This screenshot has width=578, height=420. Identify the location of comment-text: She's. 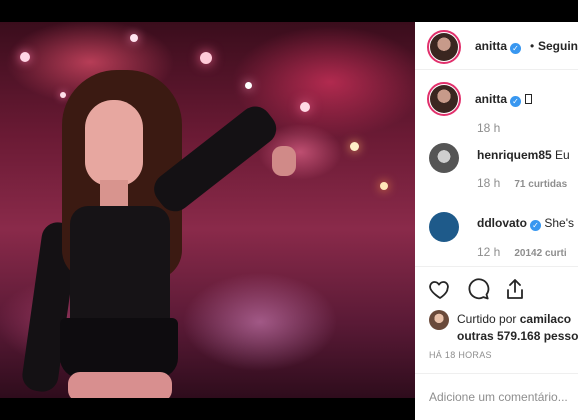
(559, 223).